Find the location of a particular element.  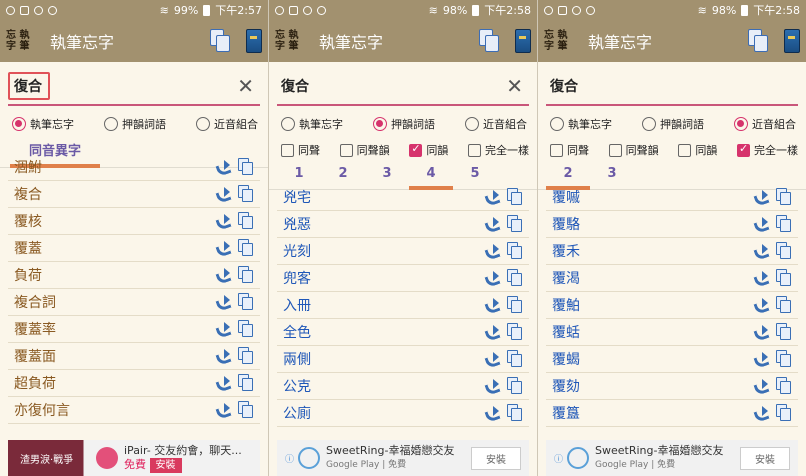

list-item: 公克 is located at coordinates (403, 386).